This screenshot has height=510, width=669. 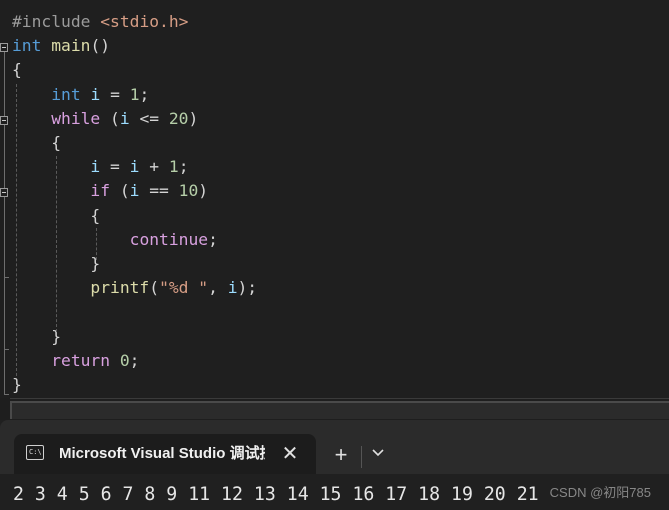 What do you see at coordinates (71, 46) in the screenshot?
I see `code-token: main` at bounding box center [71, 46].